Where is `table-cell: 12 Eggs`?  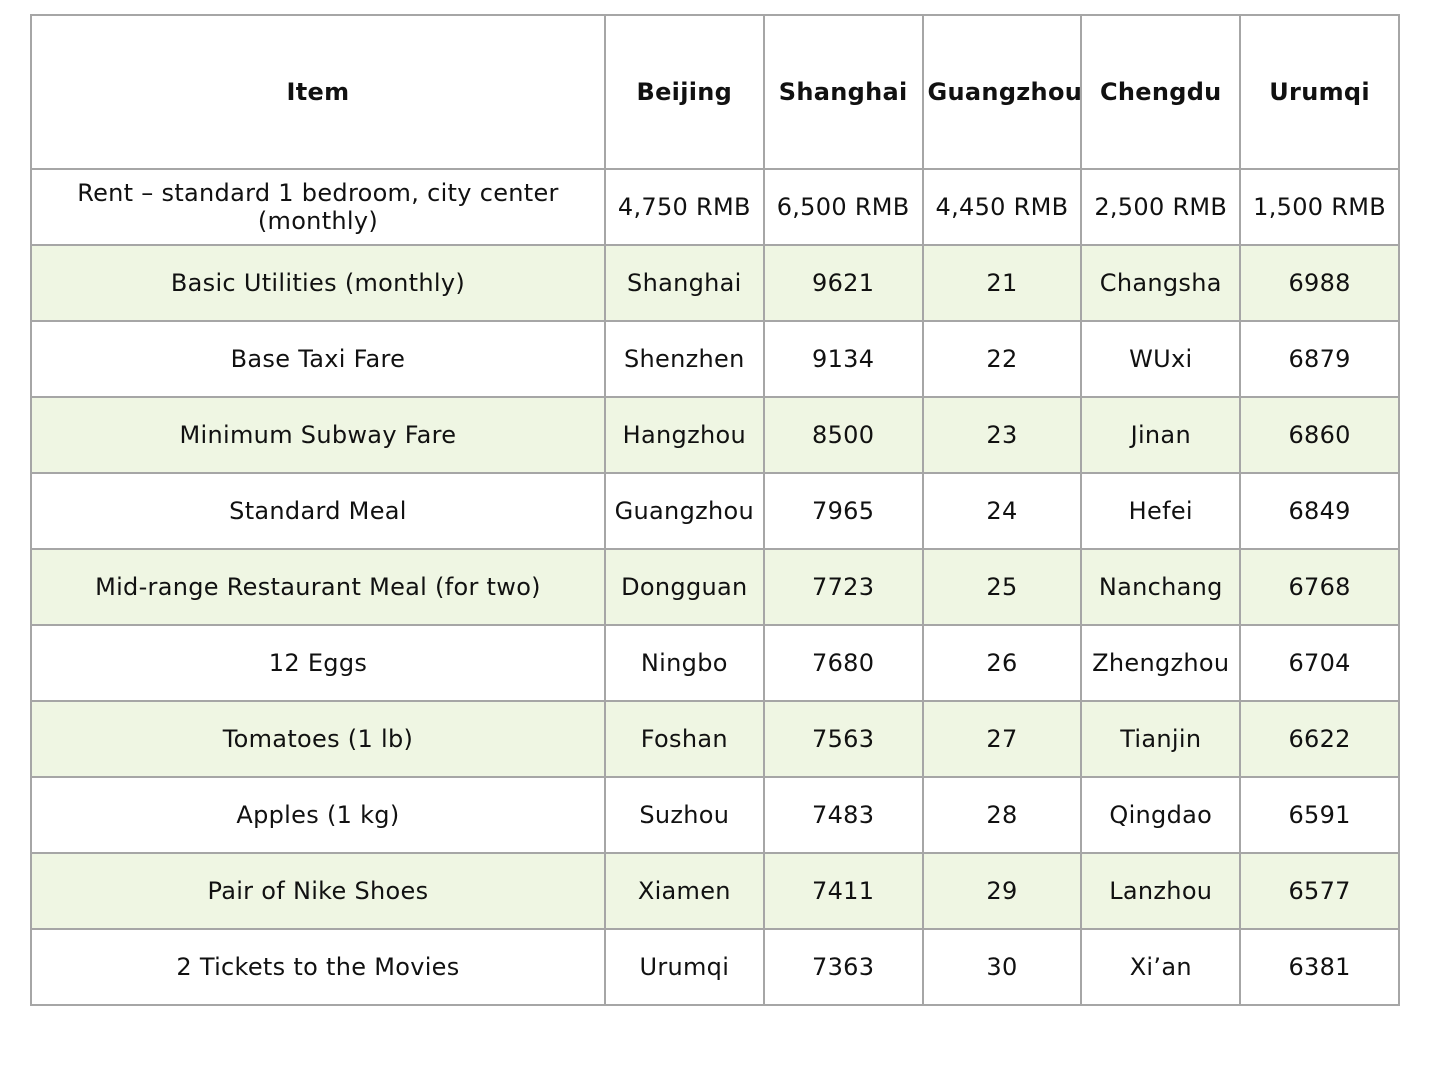
table-cell: 12 Eggs is located at coordinates (318, 663).